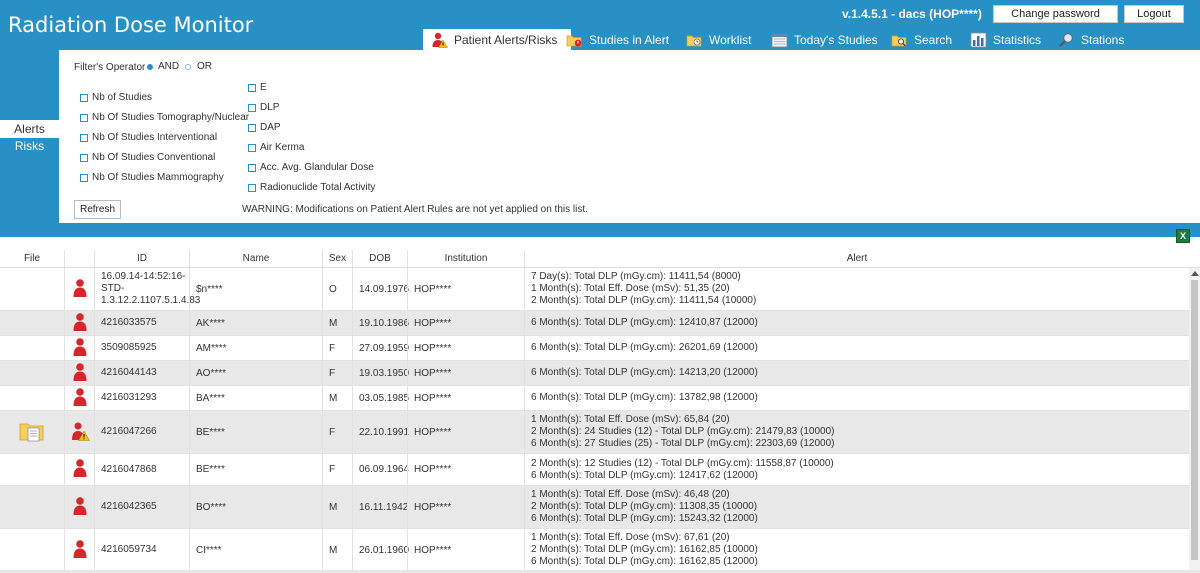 This screenshot has width=1200, height=573. What do you see at coordinates (899, 40) in the screenshot?
I see `search-folder-icon` at bounding box center [899, 40].